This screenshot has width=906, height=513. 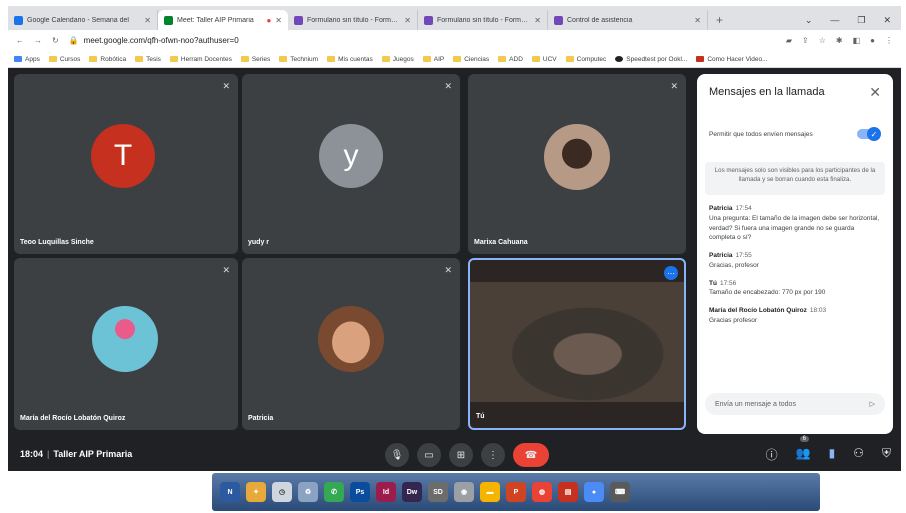 What do you see at coordinates (628, 20) in the screenshot?
I see `tab-asistencia: Control de asistencia ✕` at bounding box center [628, 20].